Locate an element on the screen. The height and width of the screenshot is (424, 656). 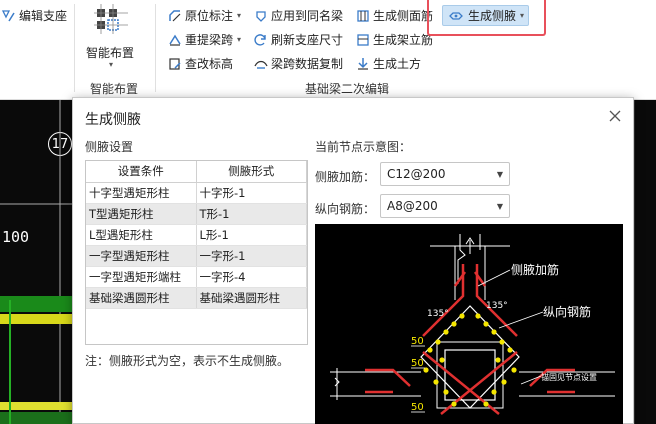
original-mark-label: 原位标注 is located at coordinates (209, 16).